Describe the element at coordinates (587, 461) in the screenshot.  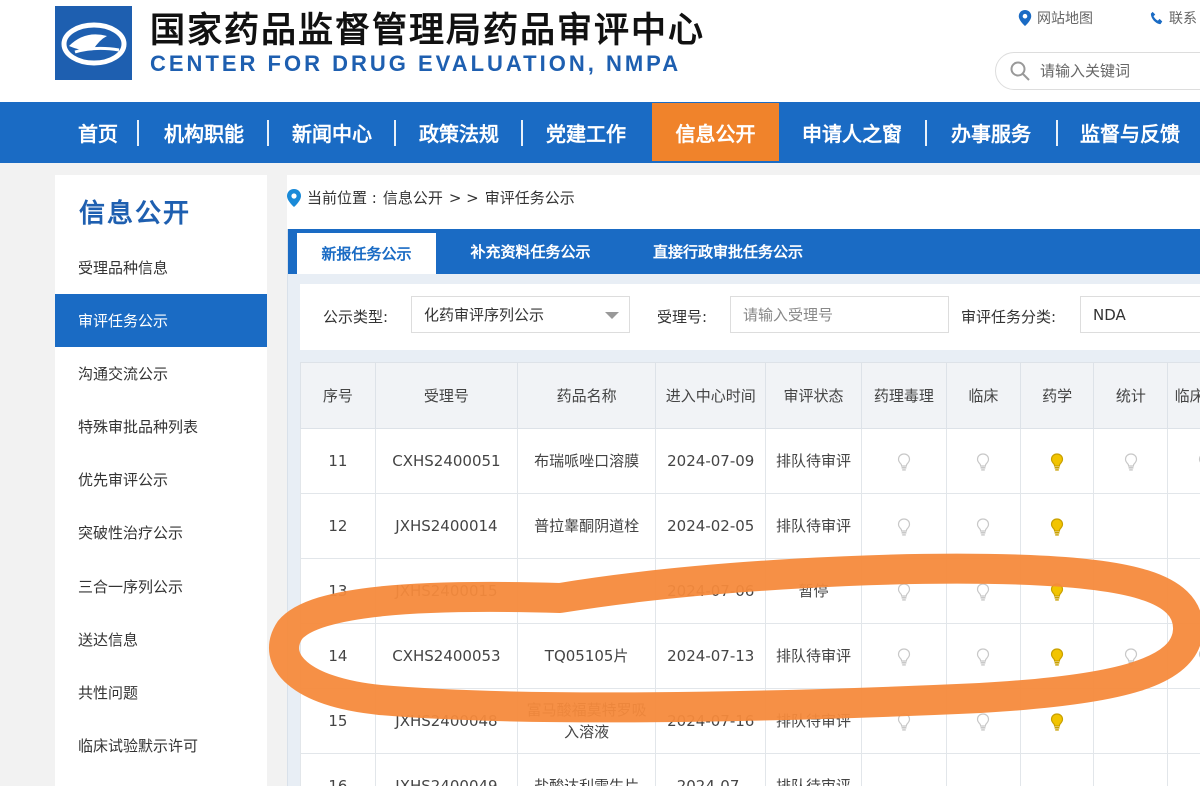
I see `cell-drug-name: 布瑞哌唑口溶膜` at that location.